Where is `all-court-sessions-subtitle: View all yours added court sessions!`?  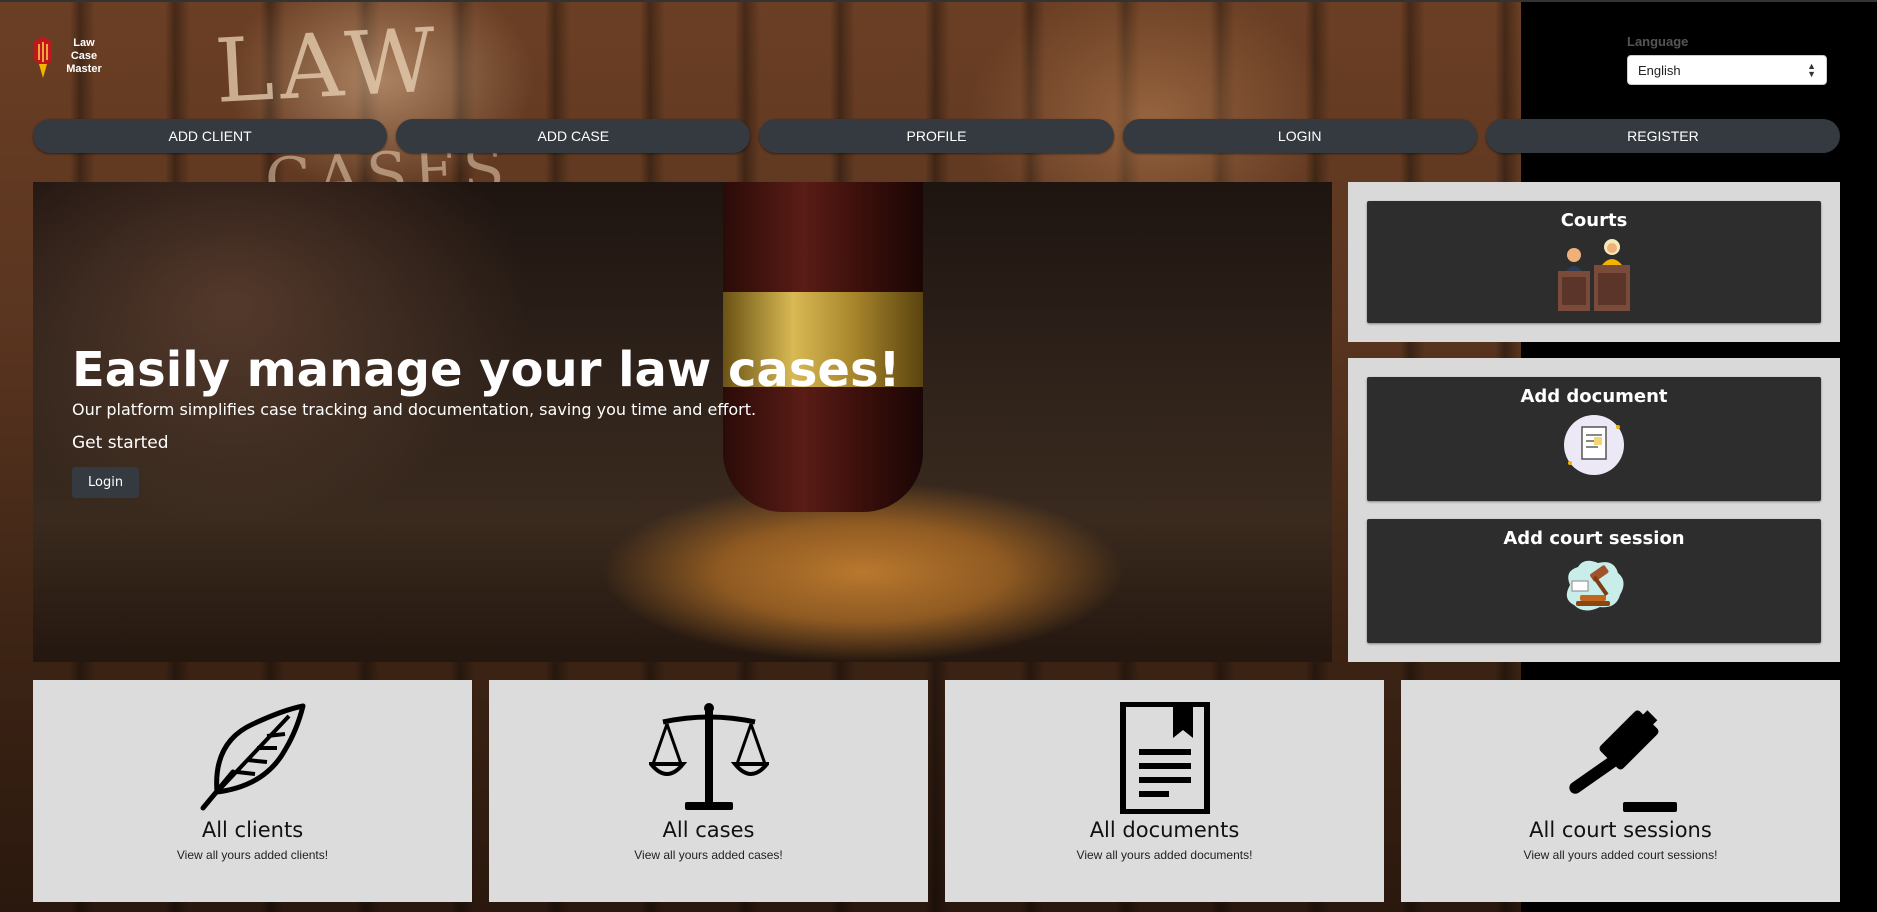
all-court-sessions-subtitle: View all yours added court sessions! is located at coordinates (1620, 855).